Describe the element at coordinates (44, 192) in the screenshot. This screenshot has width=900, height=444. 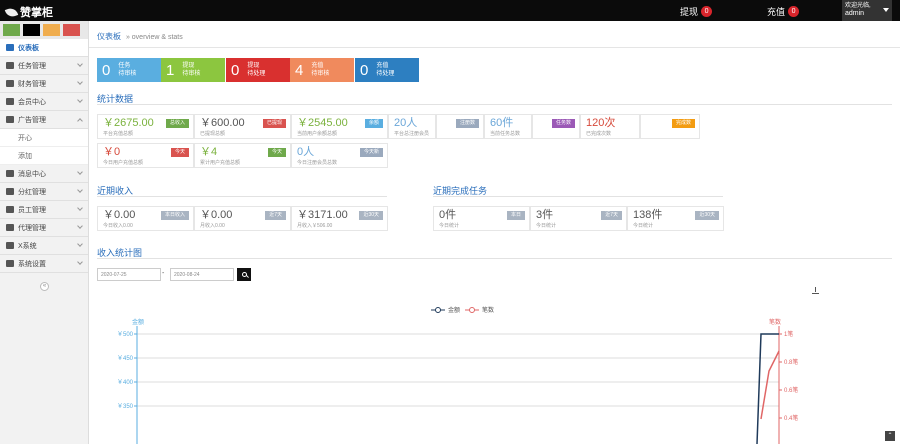
I see `sidebar-item: 分红管理` at that location.